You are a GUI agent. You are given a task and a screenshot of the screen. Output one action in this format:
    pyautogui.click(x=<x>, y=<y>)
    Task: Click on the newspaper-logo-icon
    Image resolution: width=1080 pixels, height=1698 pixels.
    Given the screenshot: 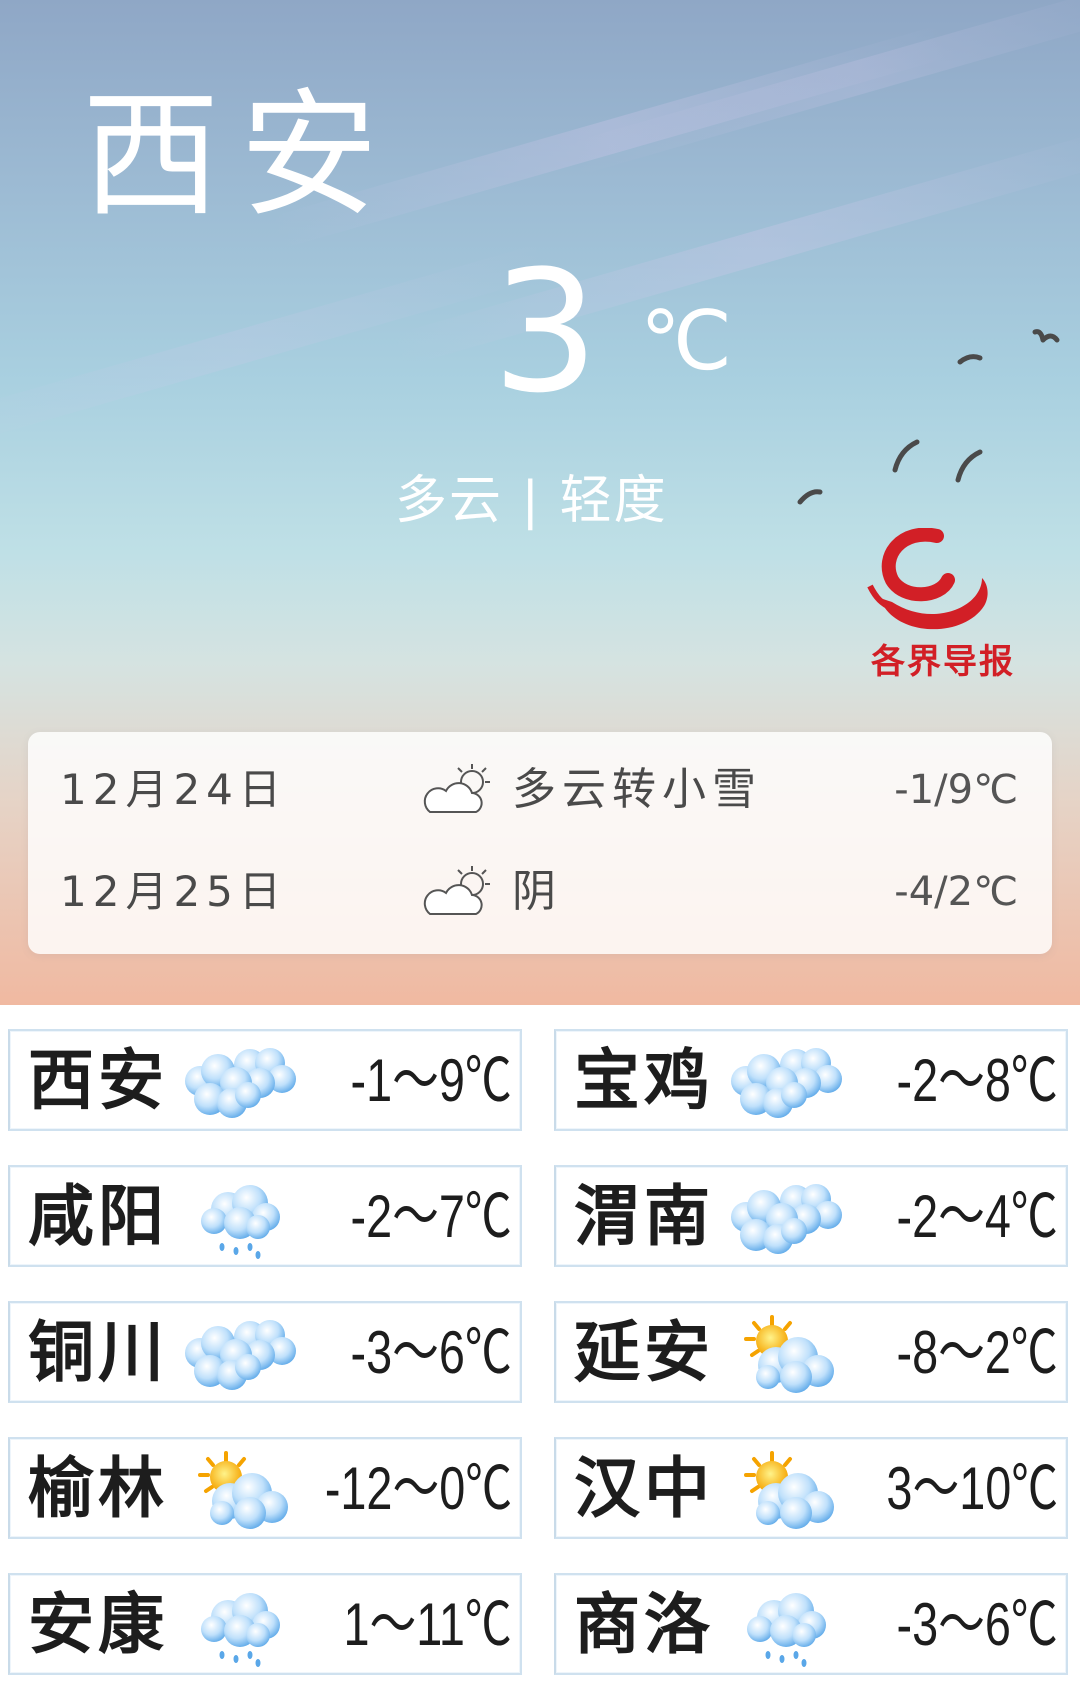 What is the action you would take?
    pyautogui.click(x=927, y=579)
    